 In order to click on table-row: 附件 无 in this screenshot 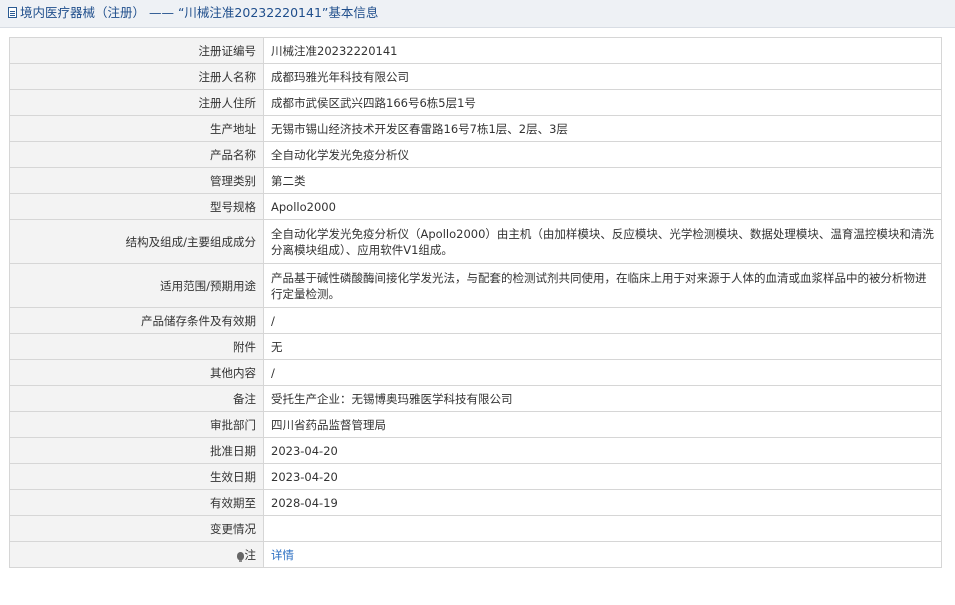, I will do `click(475, 346)`.